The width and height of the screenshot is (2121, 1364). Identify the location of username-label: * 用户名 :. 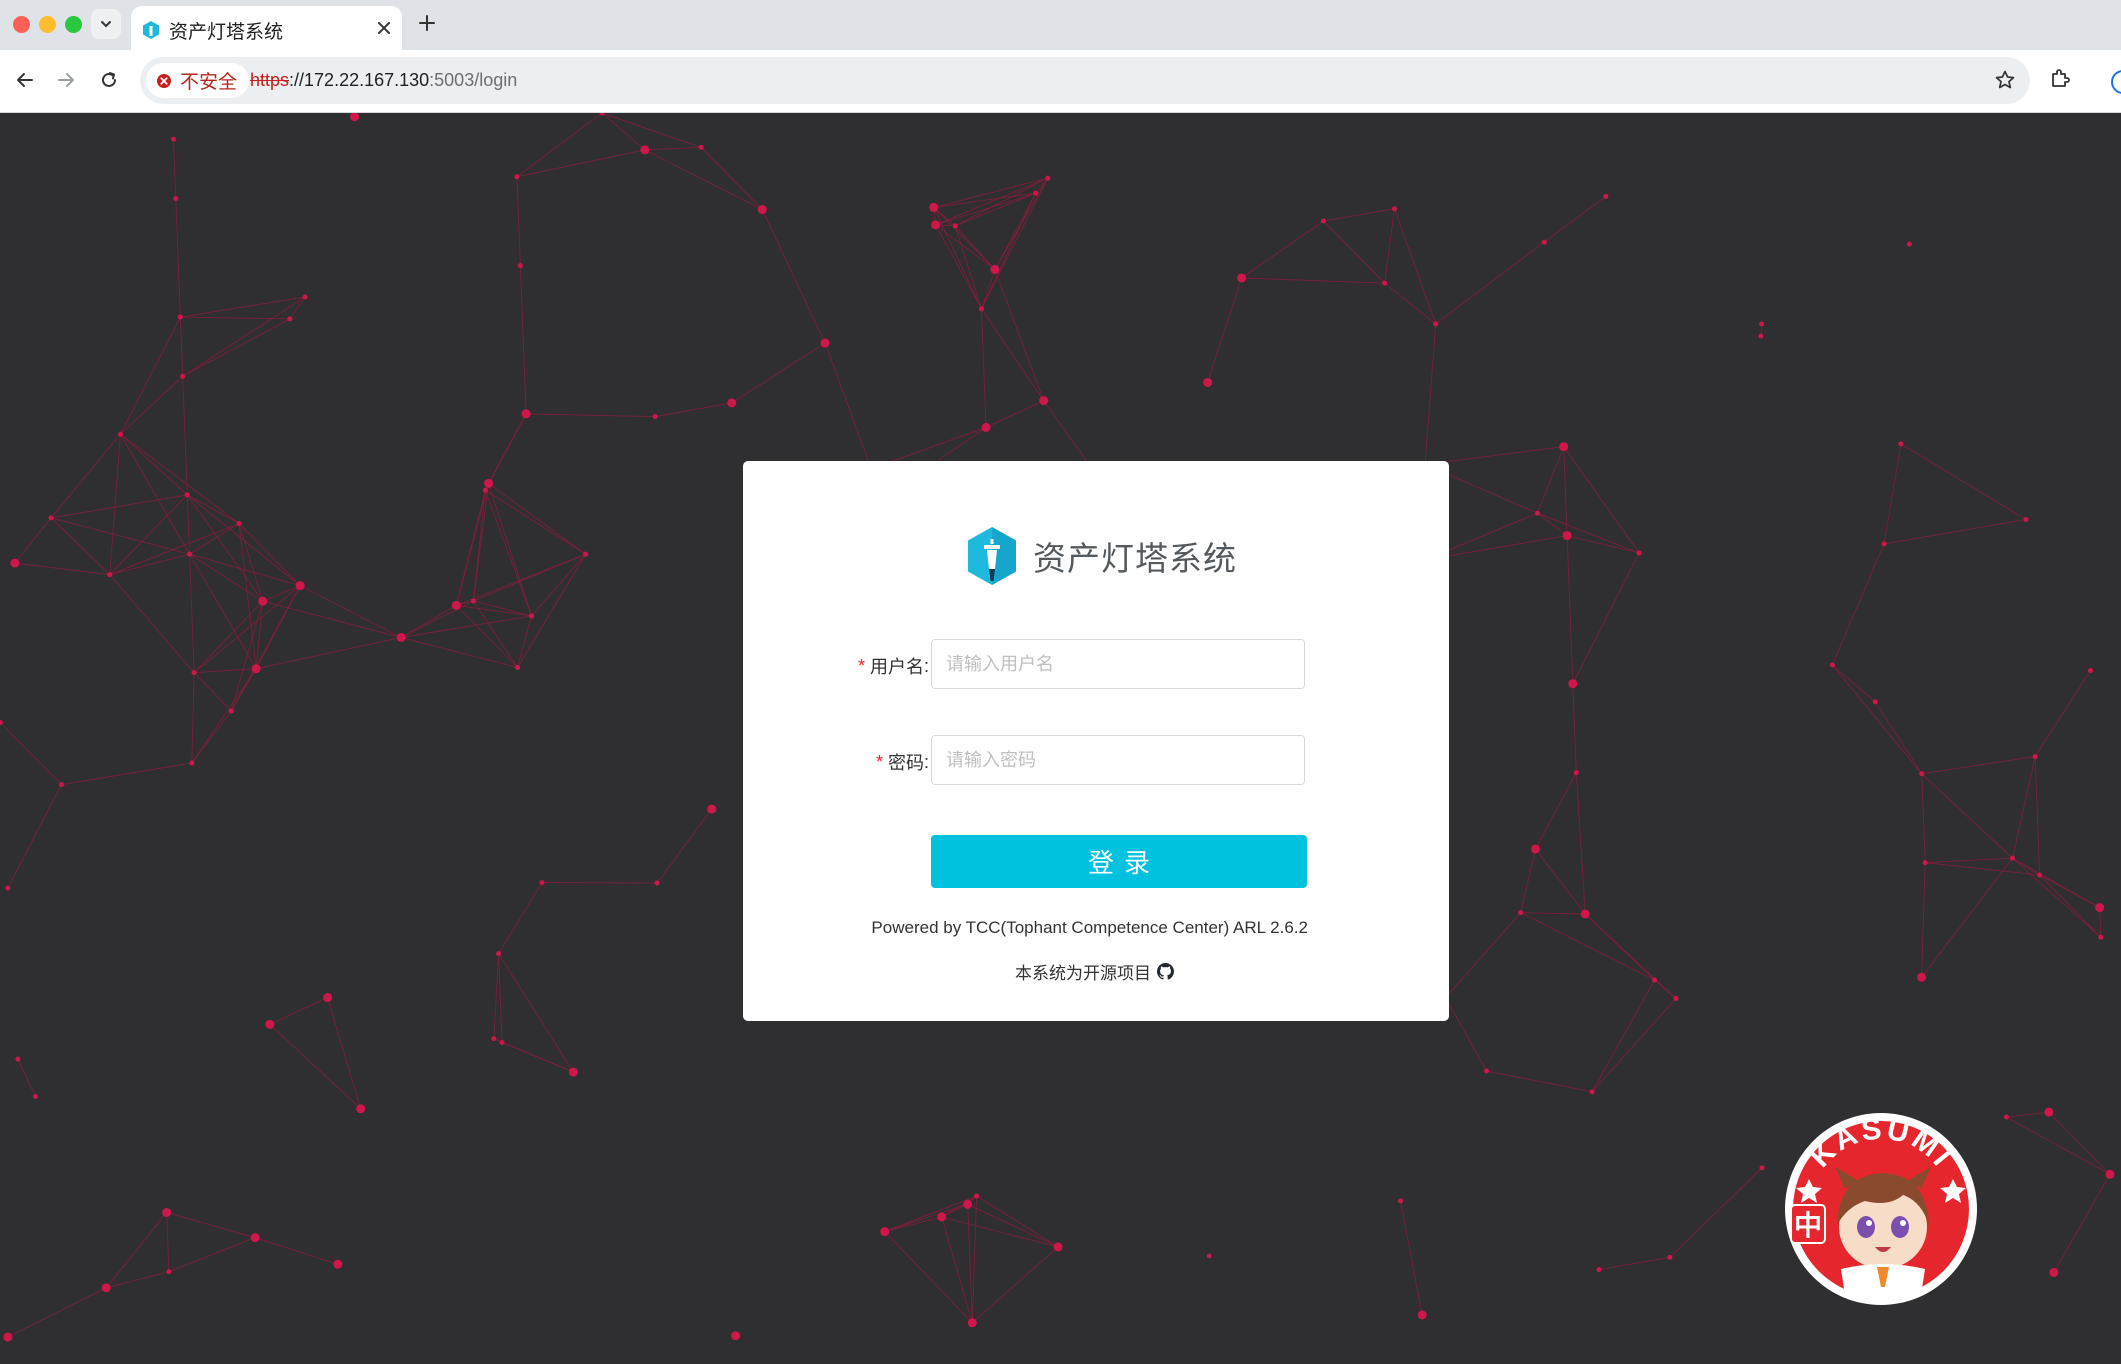
(893, 666).